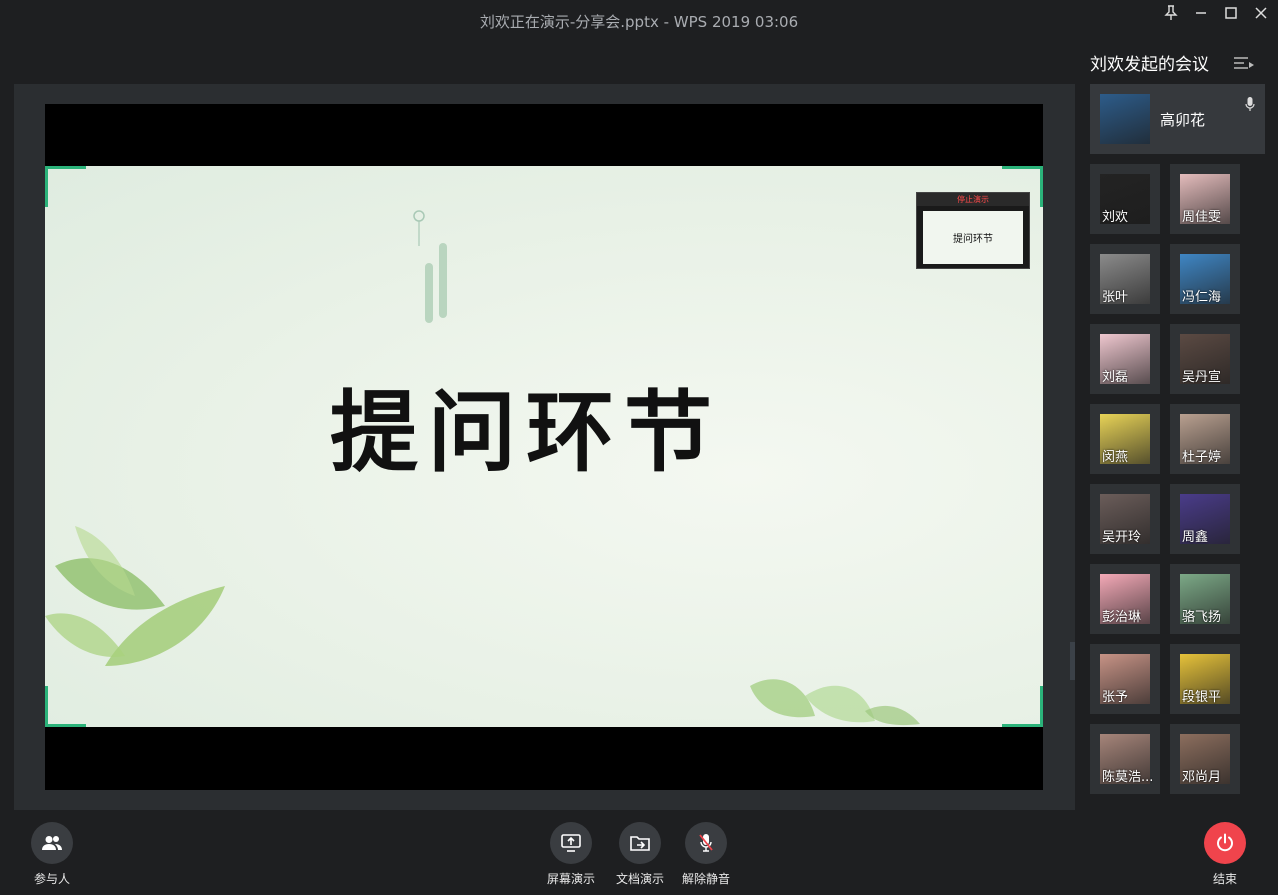 The image size is (1278, 895). I want to click on people-icon, so click(52, 843).